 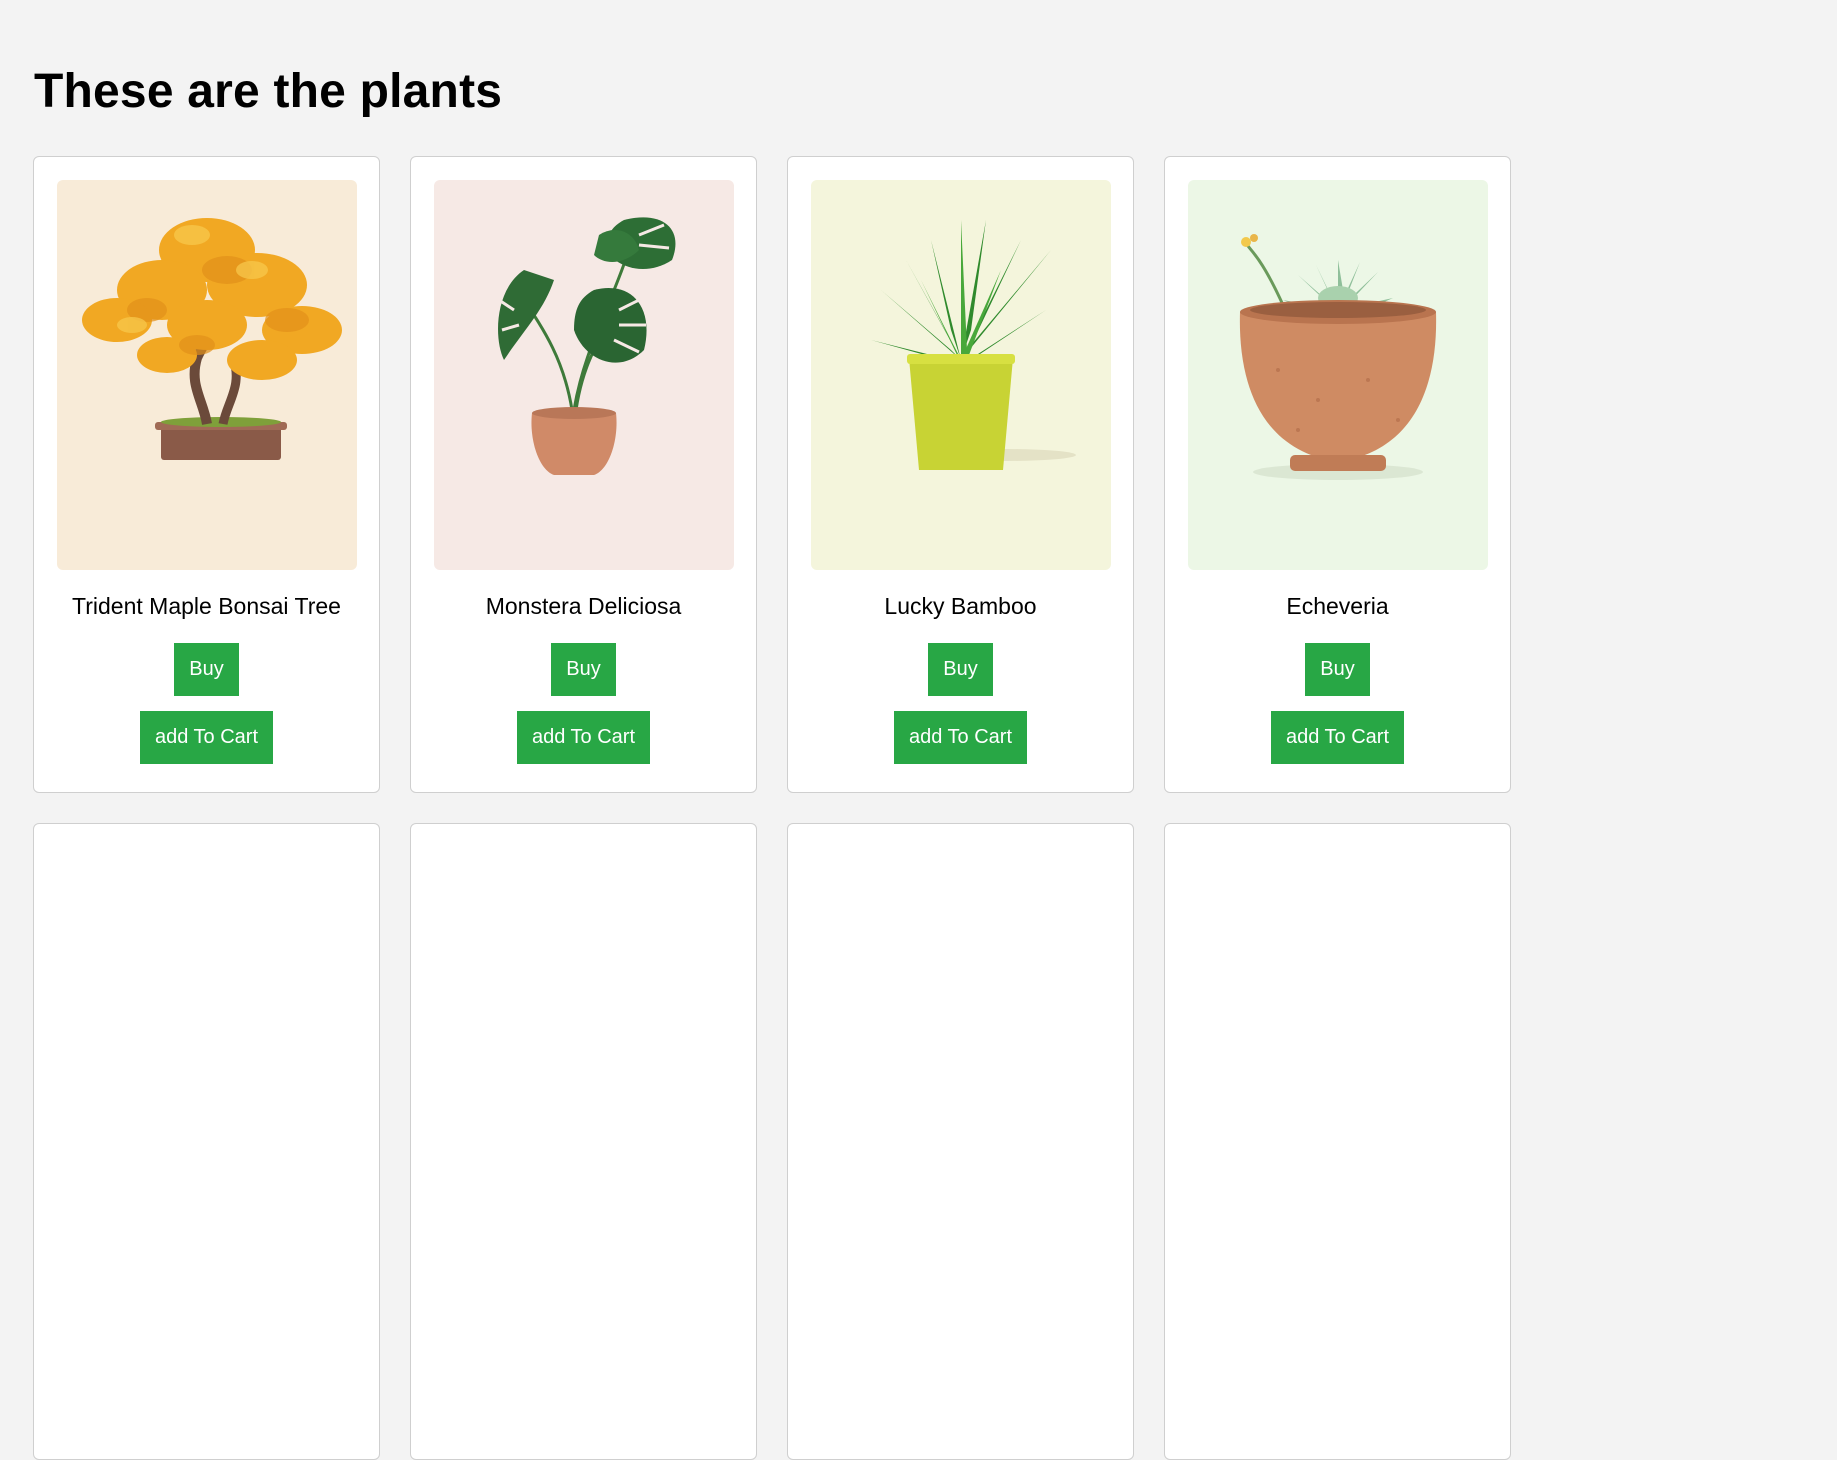 I want to click on lucky-bamboo-image, so click(x=960, y=375).